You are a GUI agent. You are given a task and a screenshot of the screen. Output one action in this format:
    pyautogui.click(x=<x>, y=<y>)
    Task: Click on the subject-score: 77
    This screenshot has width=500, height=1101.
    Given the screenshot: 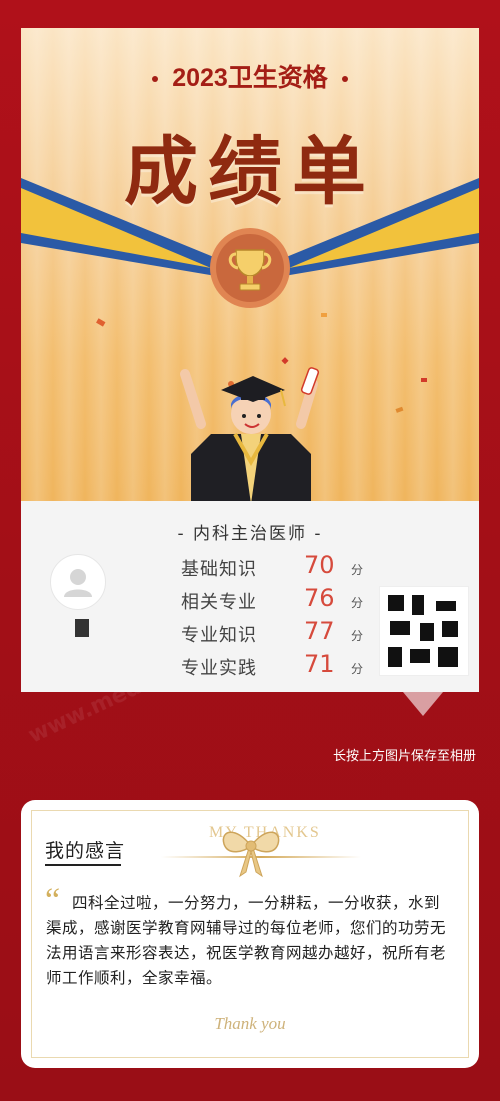 What is the action you would take?
    pyautogui.click(x=319, y=631)
    